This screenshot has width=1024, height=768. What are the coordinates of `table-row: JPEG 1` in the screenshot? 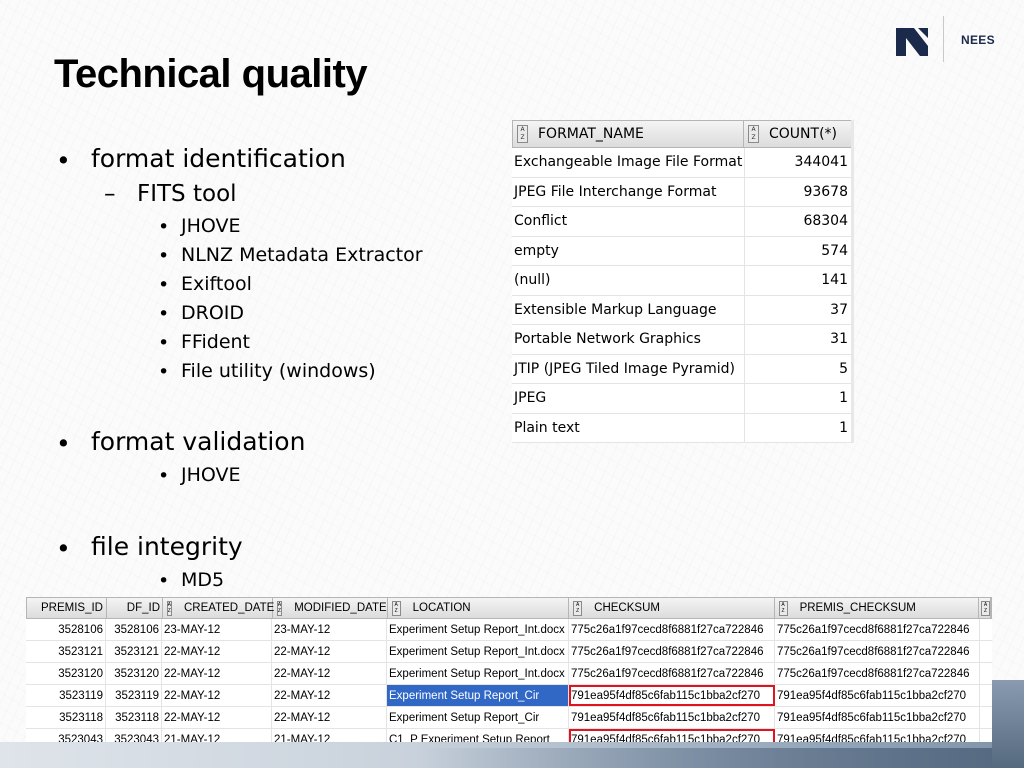 It's located at (682, 399).